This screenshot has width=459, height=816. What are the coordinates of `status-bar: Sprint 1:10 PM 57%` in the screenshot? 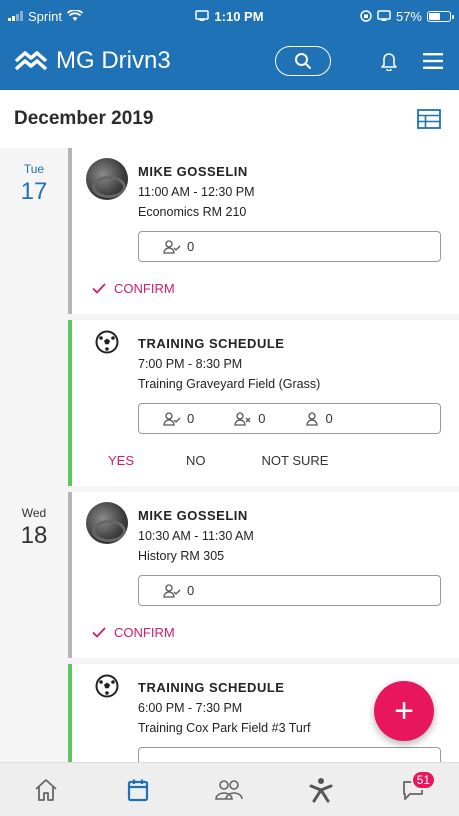 It's located at (229, 16).